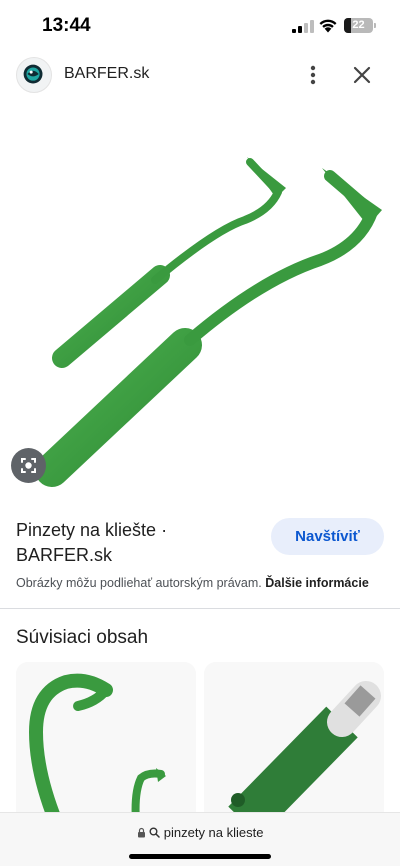 This screenshot has height=866, width=400. What do you see at coordinates (34, 75) in the screenshot?
I see `site-logo-icon` at bounding box center [34, 75].